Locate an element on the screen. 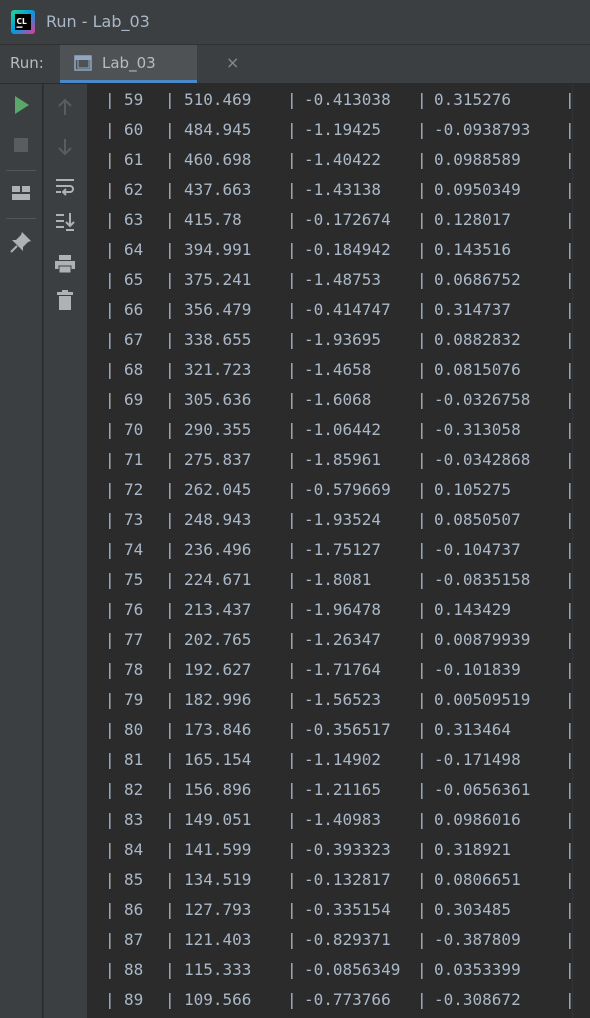  row-value-b: -1.8081 is located at coordinates (338, 579).